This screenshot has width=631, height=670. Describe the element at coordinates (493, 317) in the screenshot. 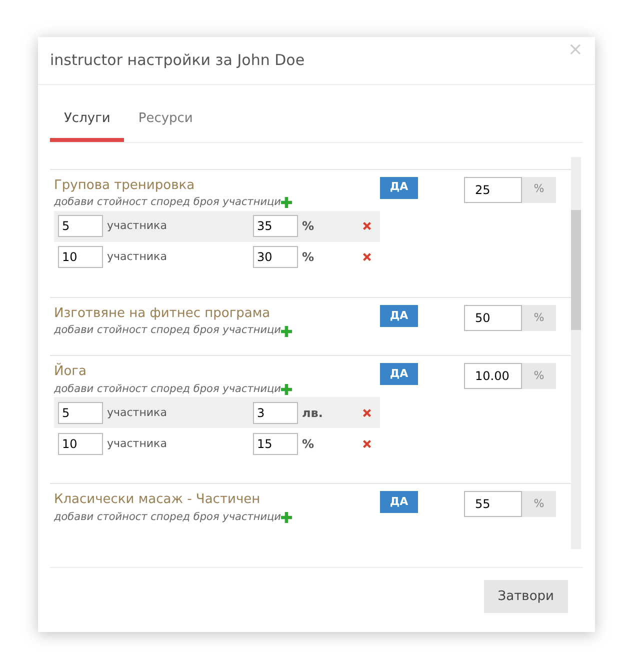

I see `value-field: 50` at that location.